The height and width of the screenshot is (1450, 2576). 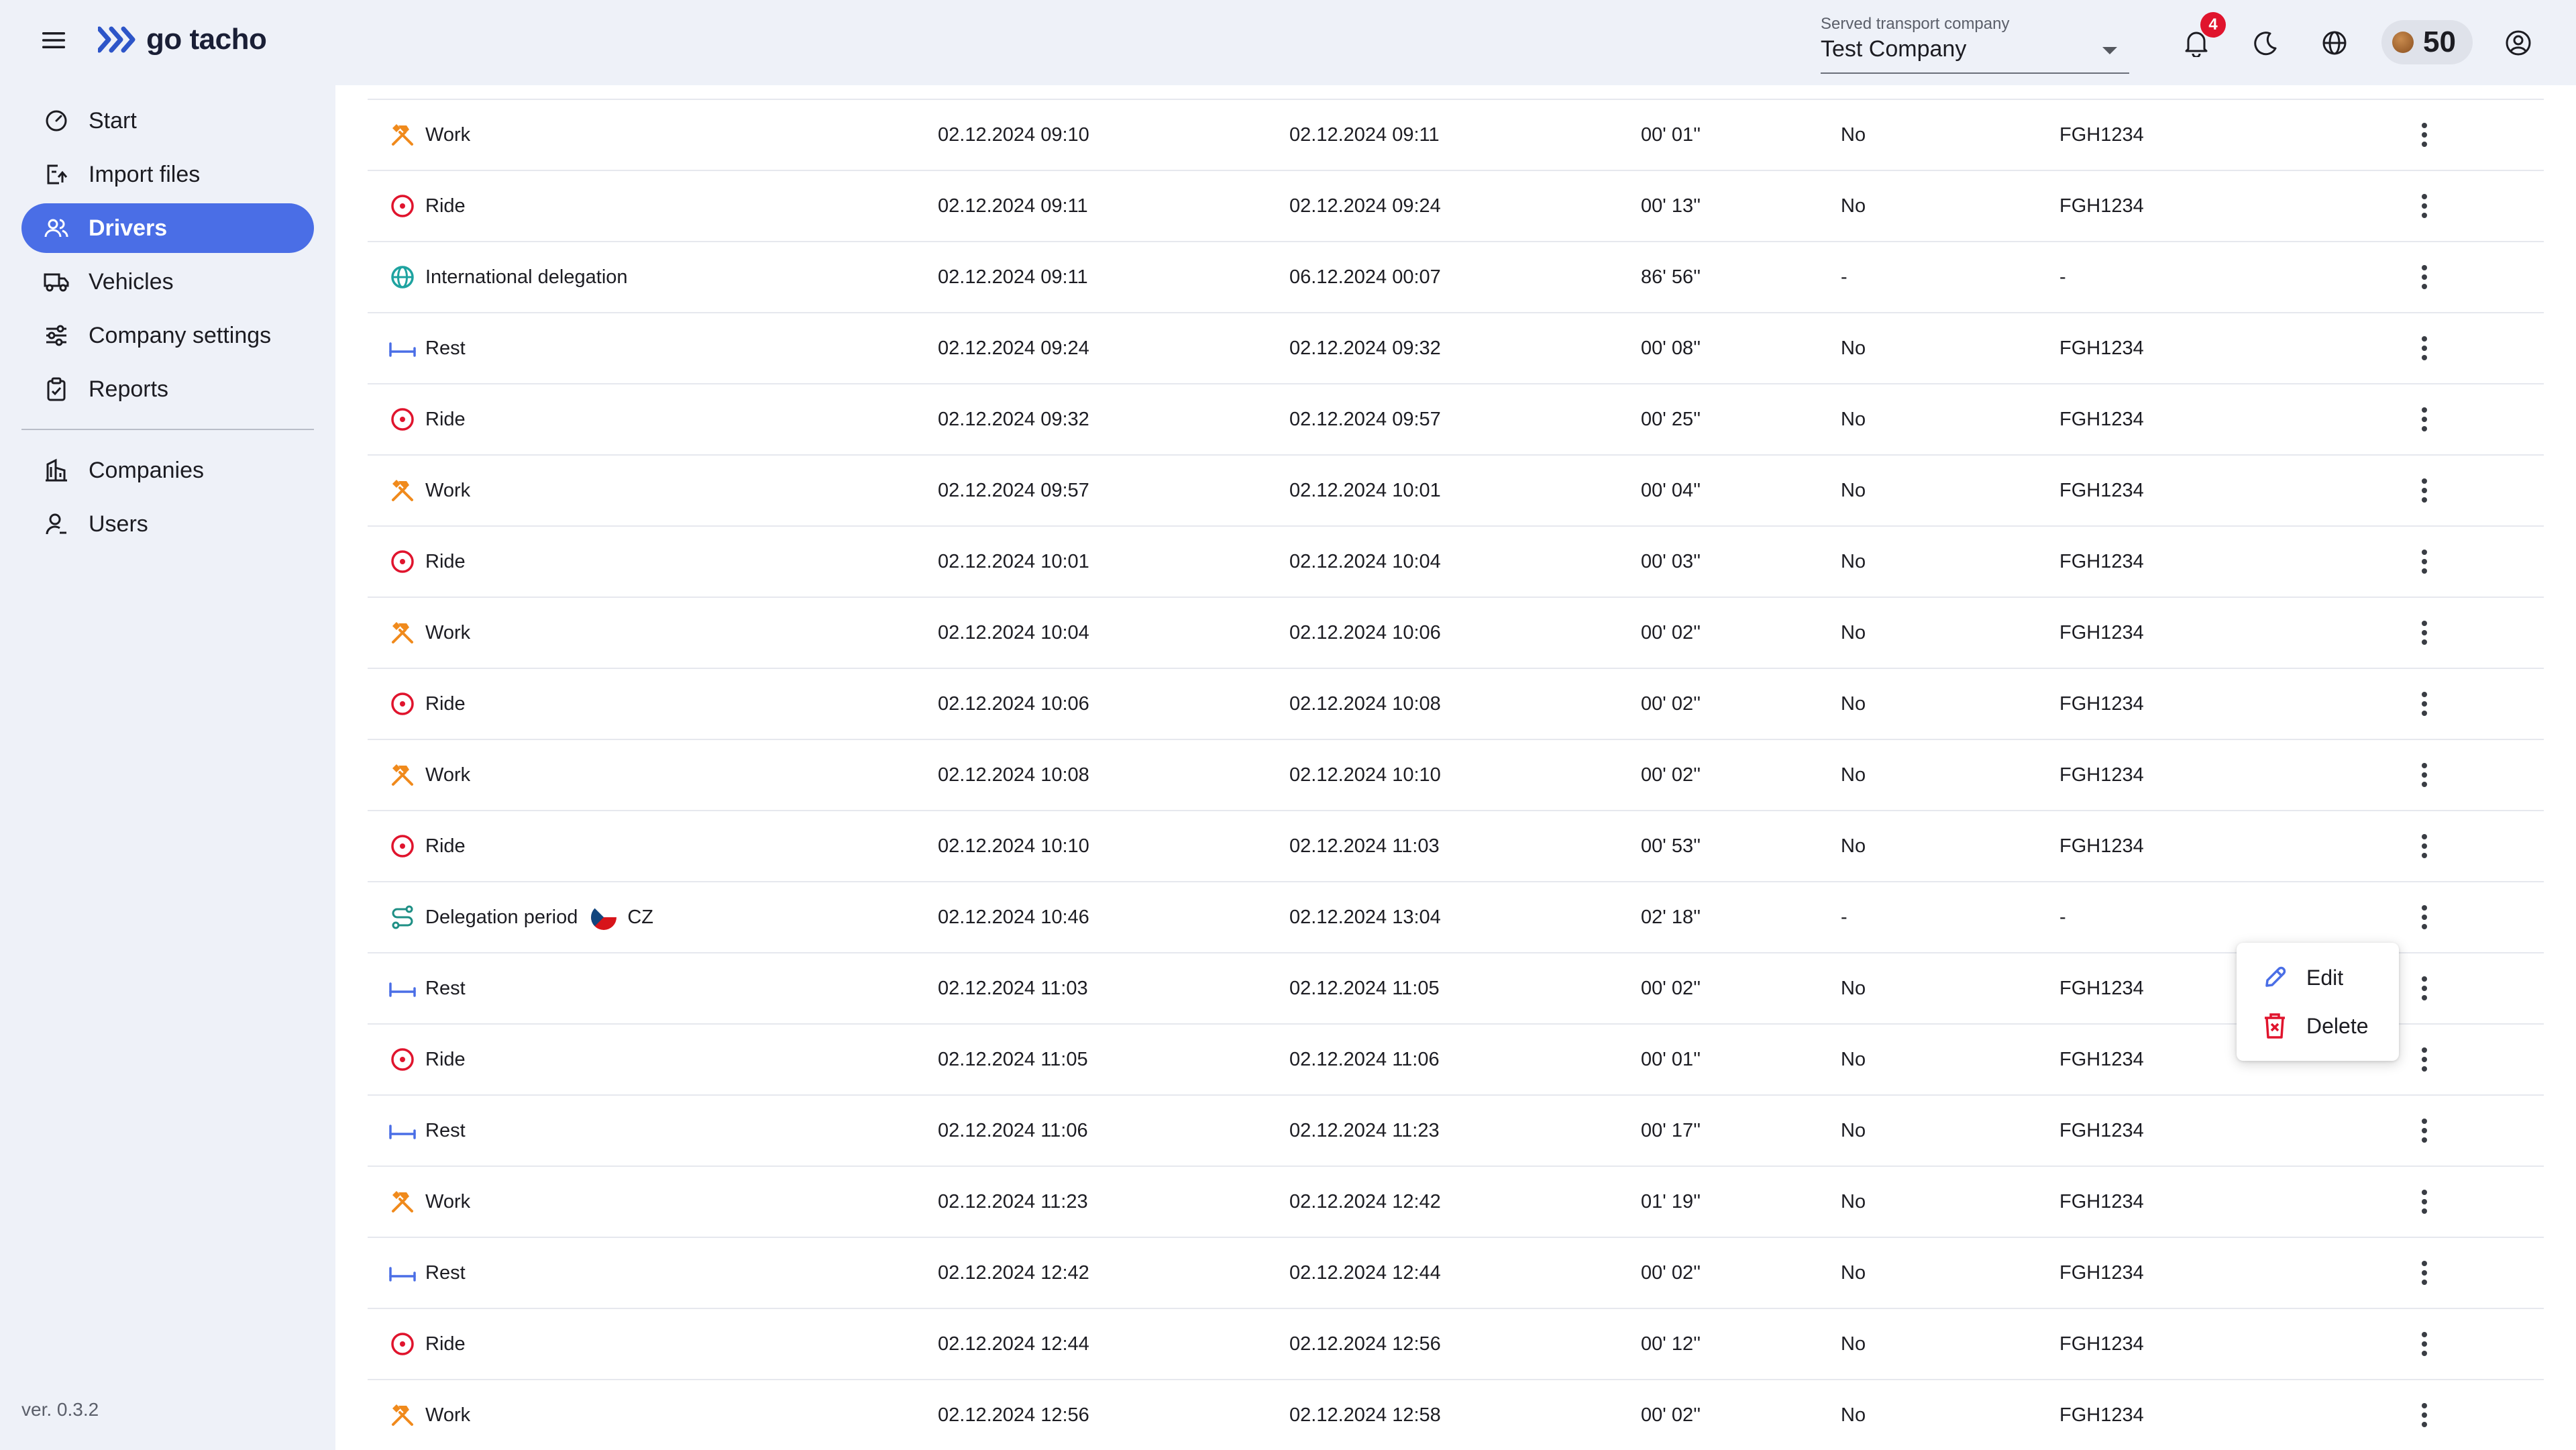 What do you see at coordinates (167, 524) in the screenshot?
I see `sidebar-item-users: Users` at bounding box center [167, 524].